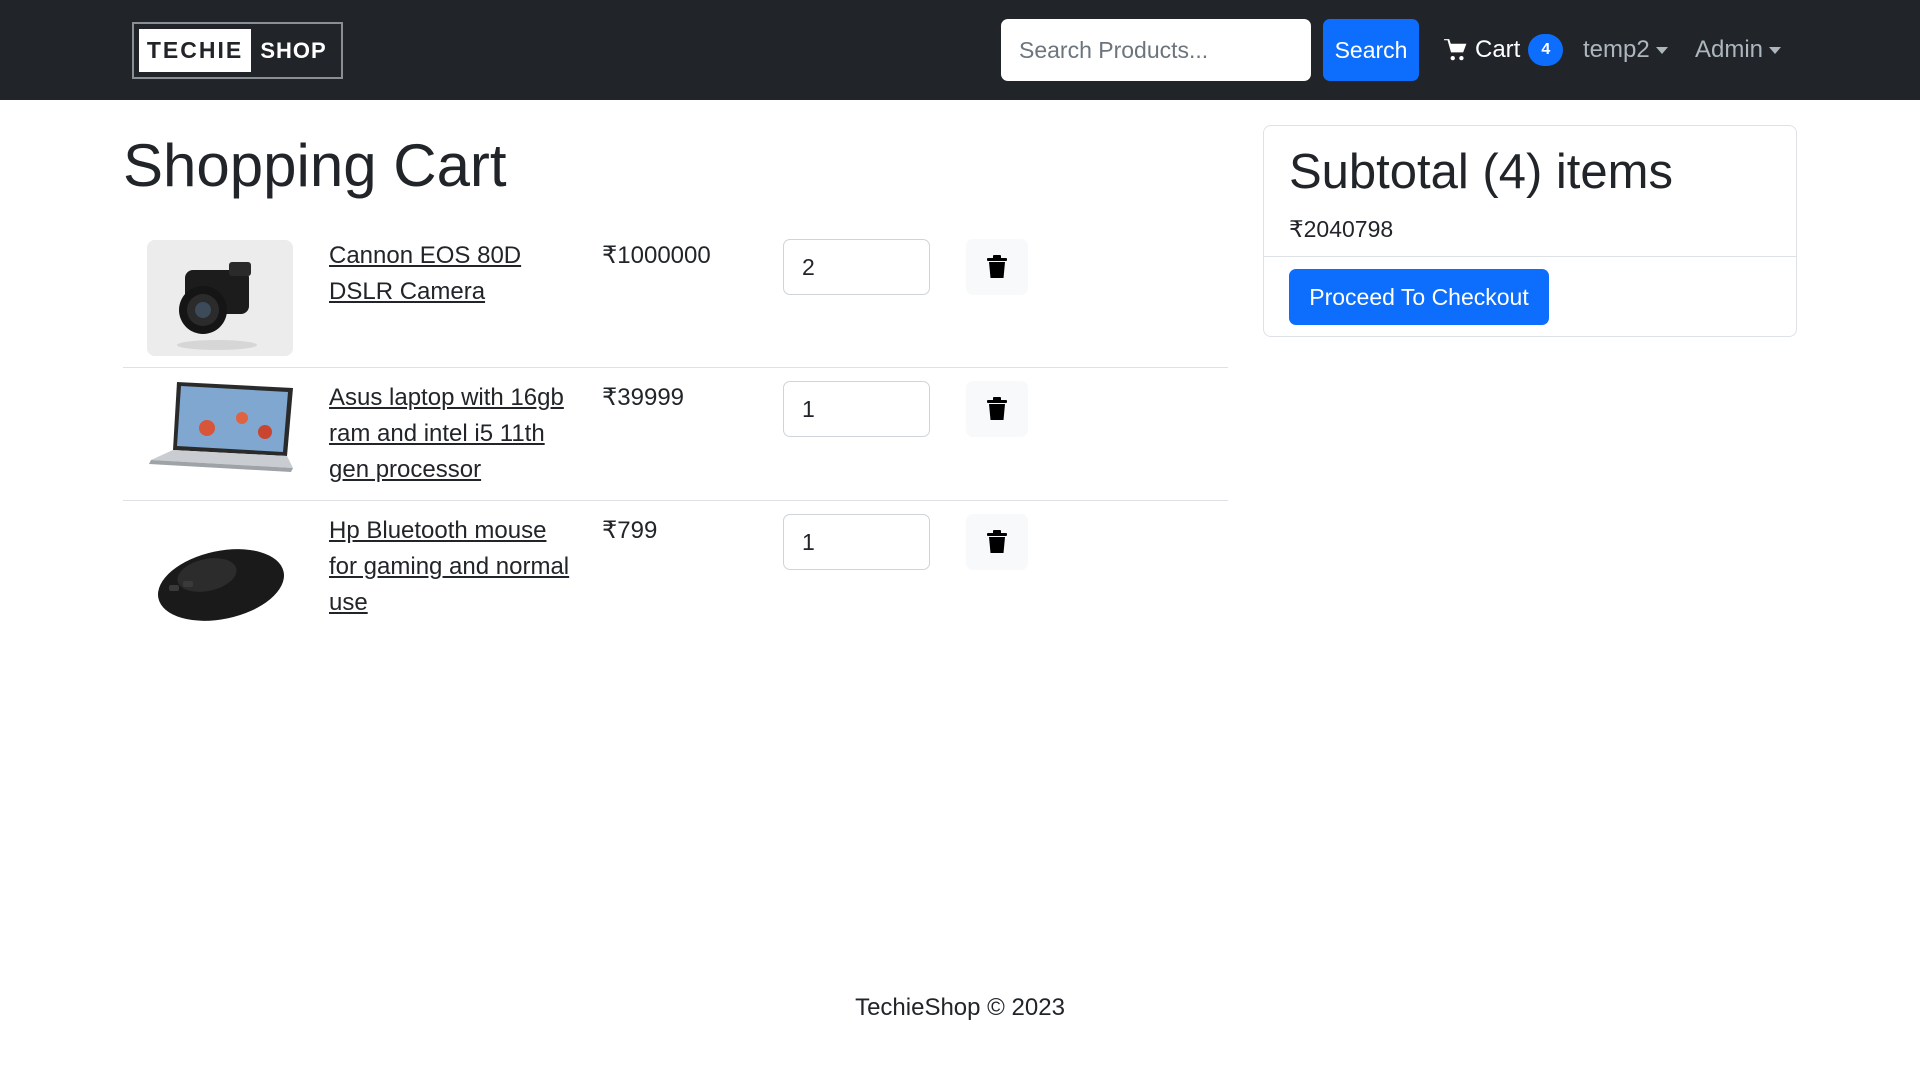 The image size is (1920, 1080). I want to click on product-image-mouse, so click(220, 591).